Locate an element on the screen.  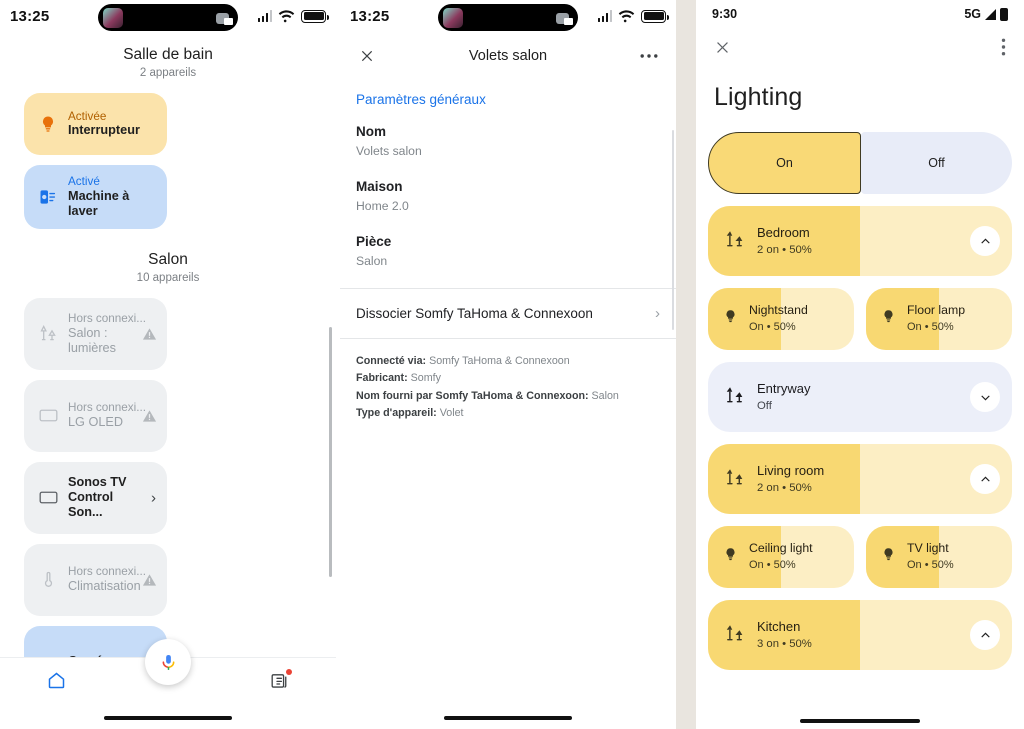
meta-row: Type d'appareil: Volet is located at coordinates (508, 413).